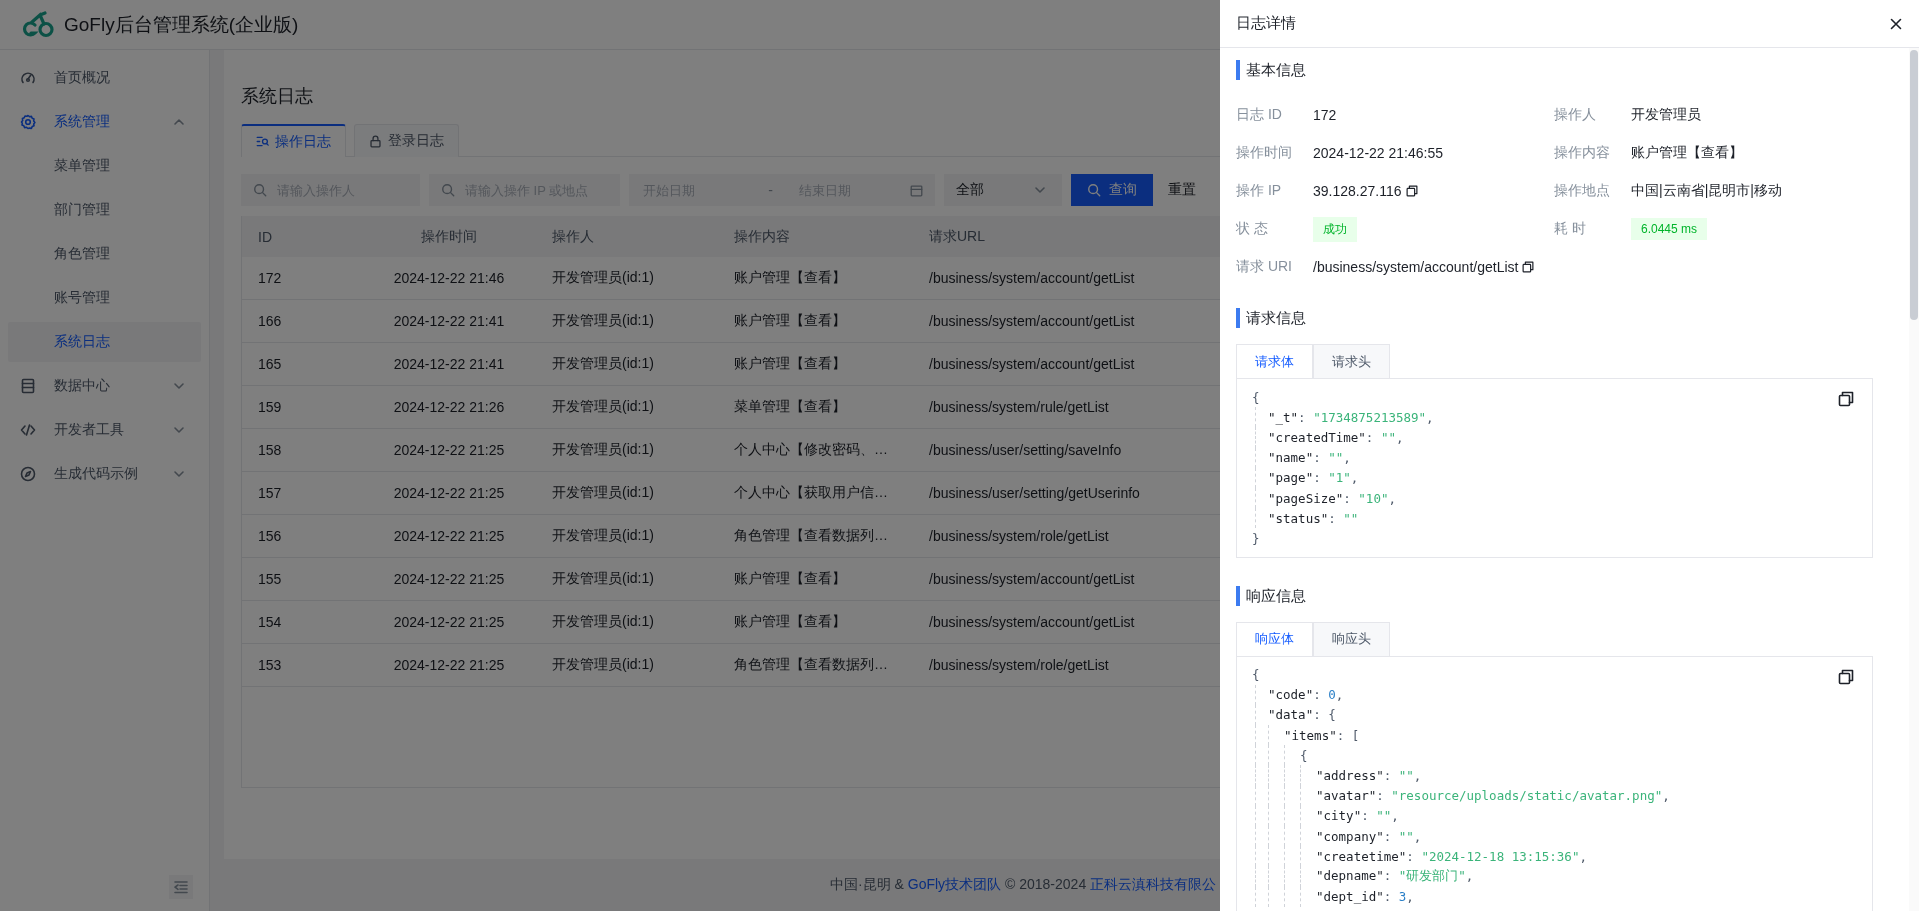  What do you see at coordinates (270, 407) in the screenshot?
I see `table-cell-text: 159` at bounding box center [270, 407].